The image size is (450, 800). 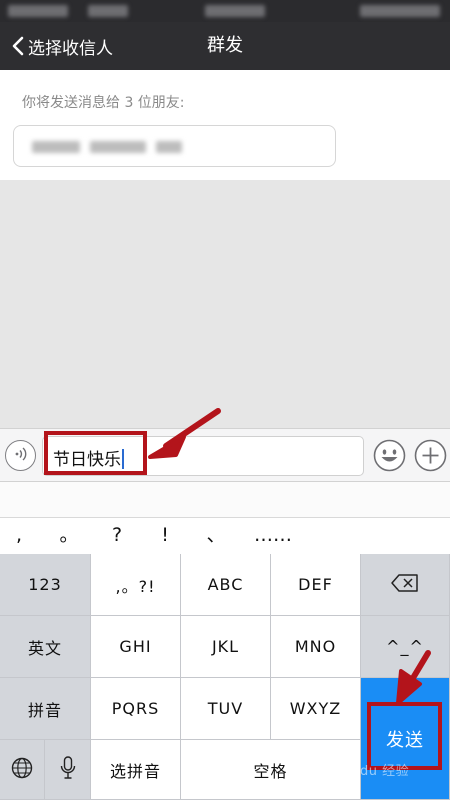 I want to click on recipients-panel: 你将发送消息给 3 位朋友:, so click(x=225, y=125).